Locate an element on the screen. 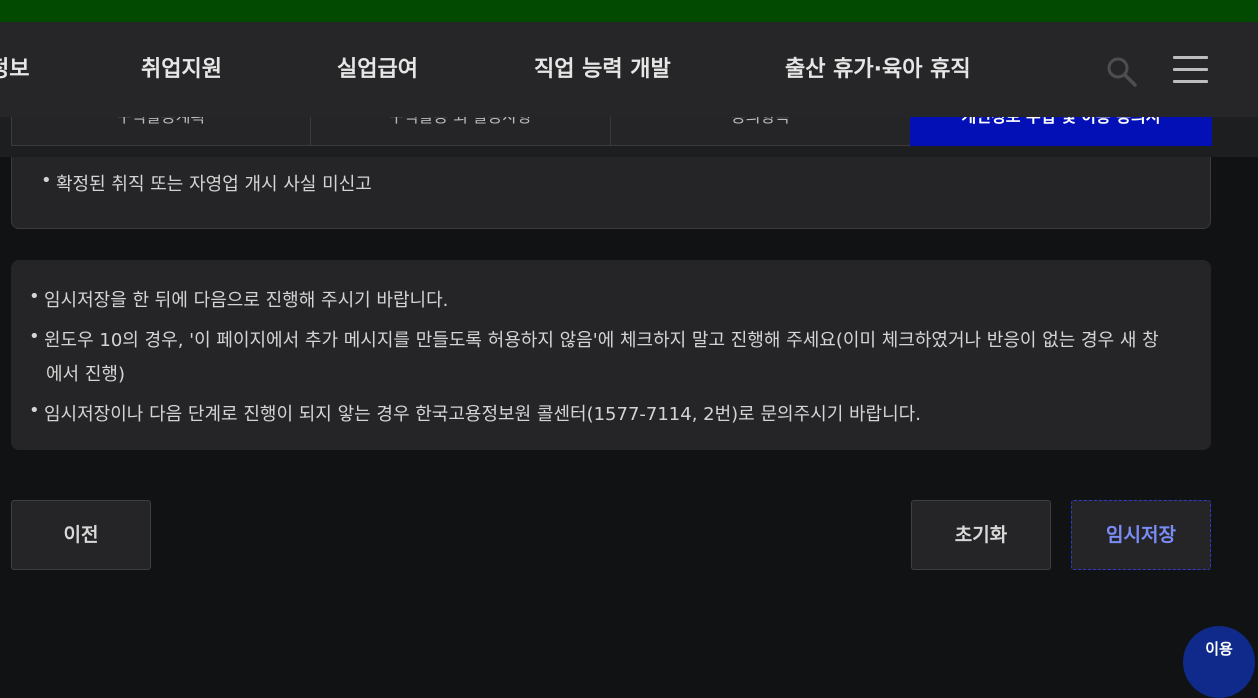  nav-item-info: 정보 is located at coordinates (14, 69).